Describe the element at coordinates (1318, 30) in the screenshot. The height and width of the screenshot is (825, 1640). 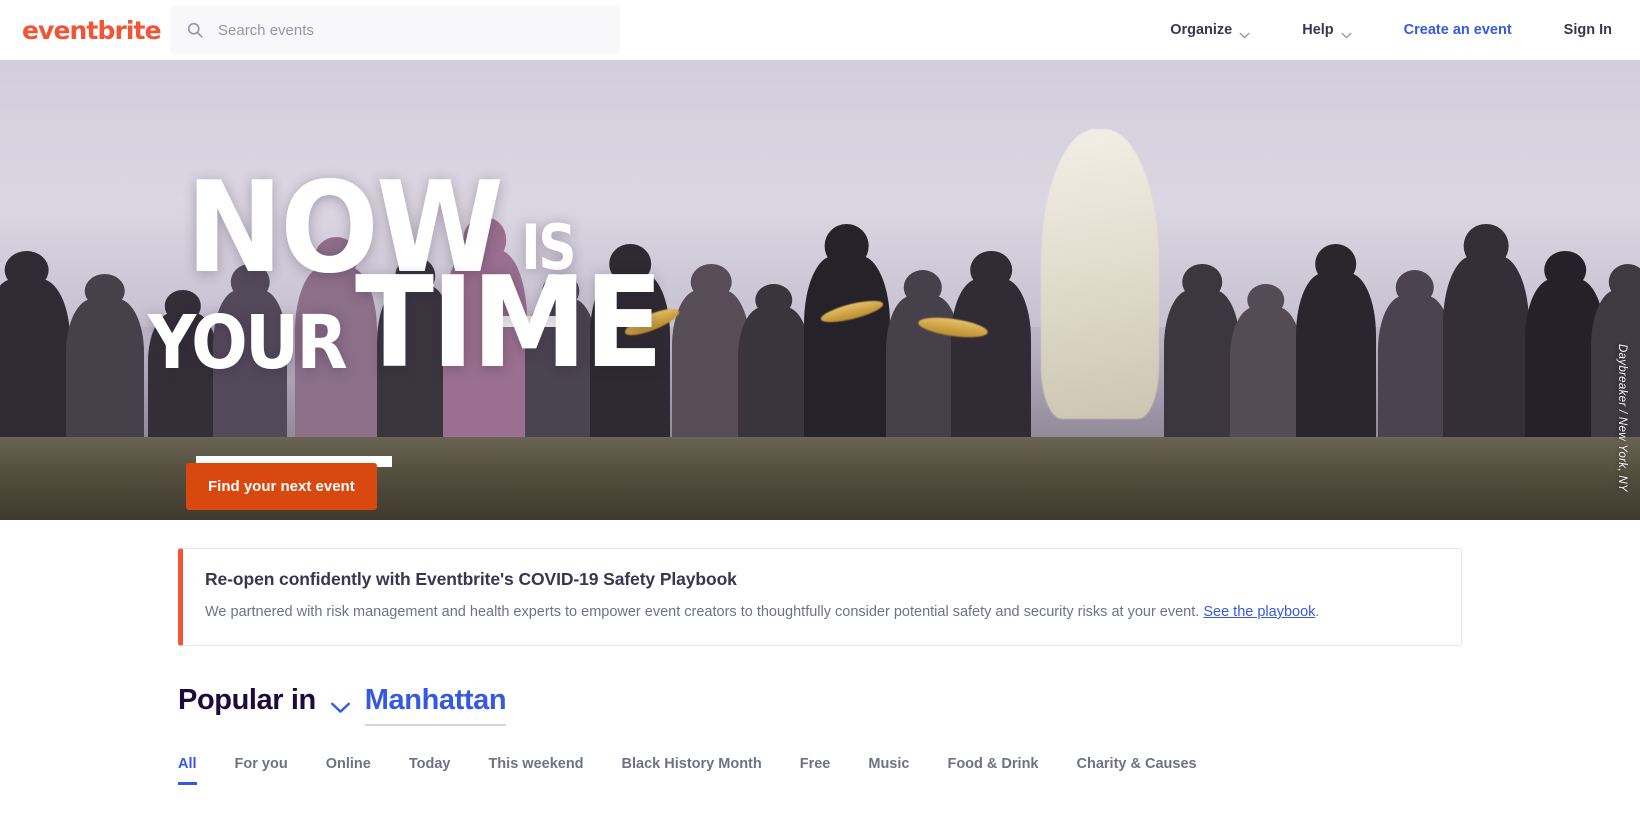
I see `nav-item-label: Help` at that location.